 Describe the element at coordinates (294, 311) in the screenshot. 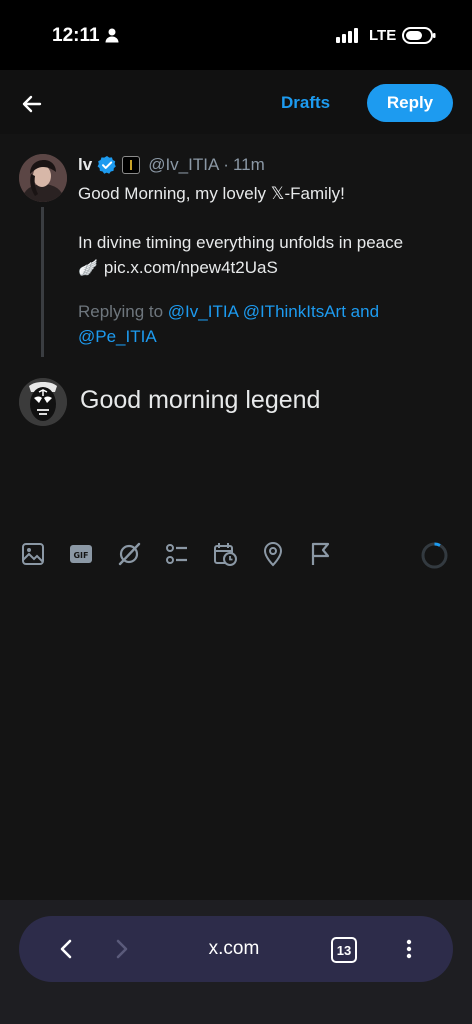

I see `mention-link: @IThinkItsArt` at that location.